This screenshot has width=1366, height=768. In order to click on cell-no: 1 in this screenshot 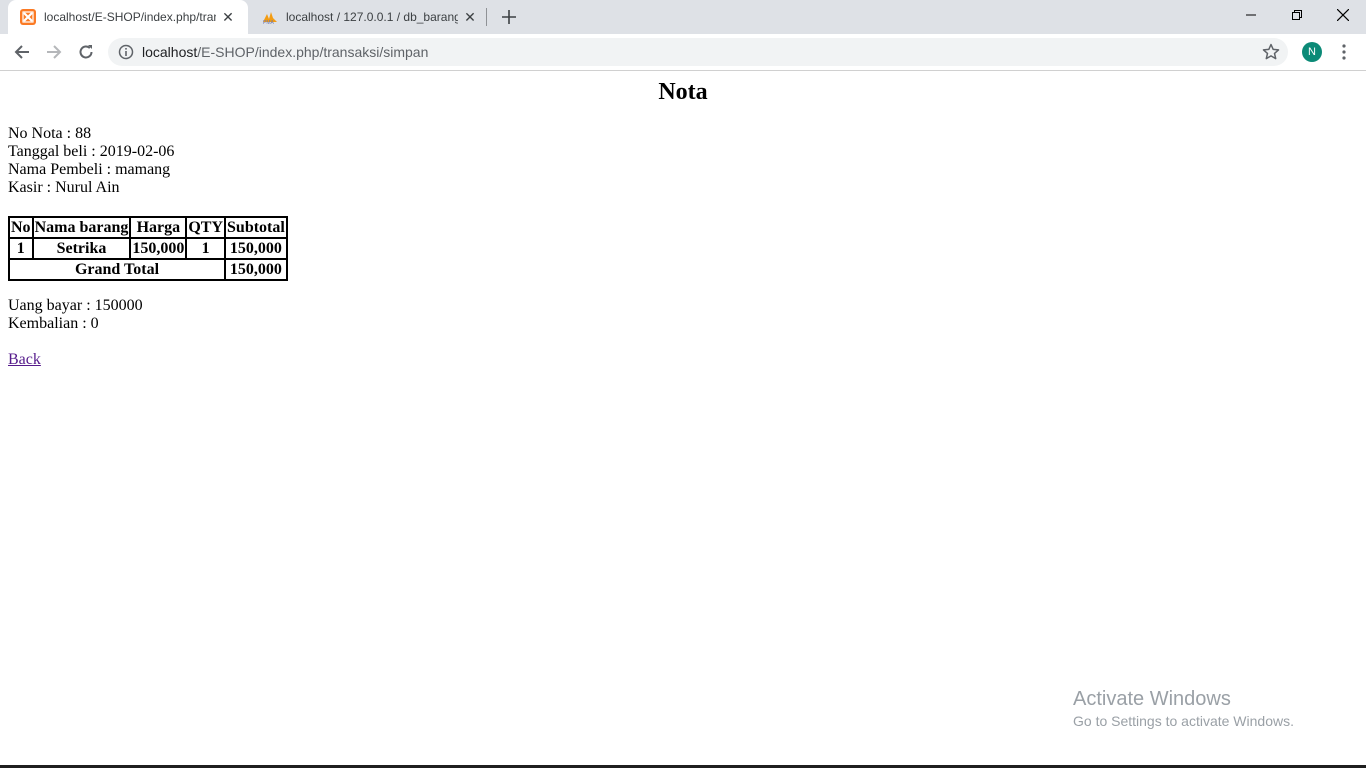, I will do `click(21, 248)`.